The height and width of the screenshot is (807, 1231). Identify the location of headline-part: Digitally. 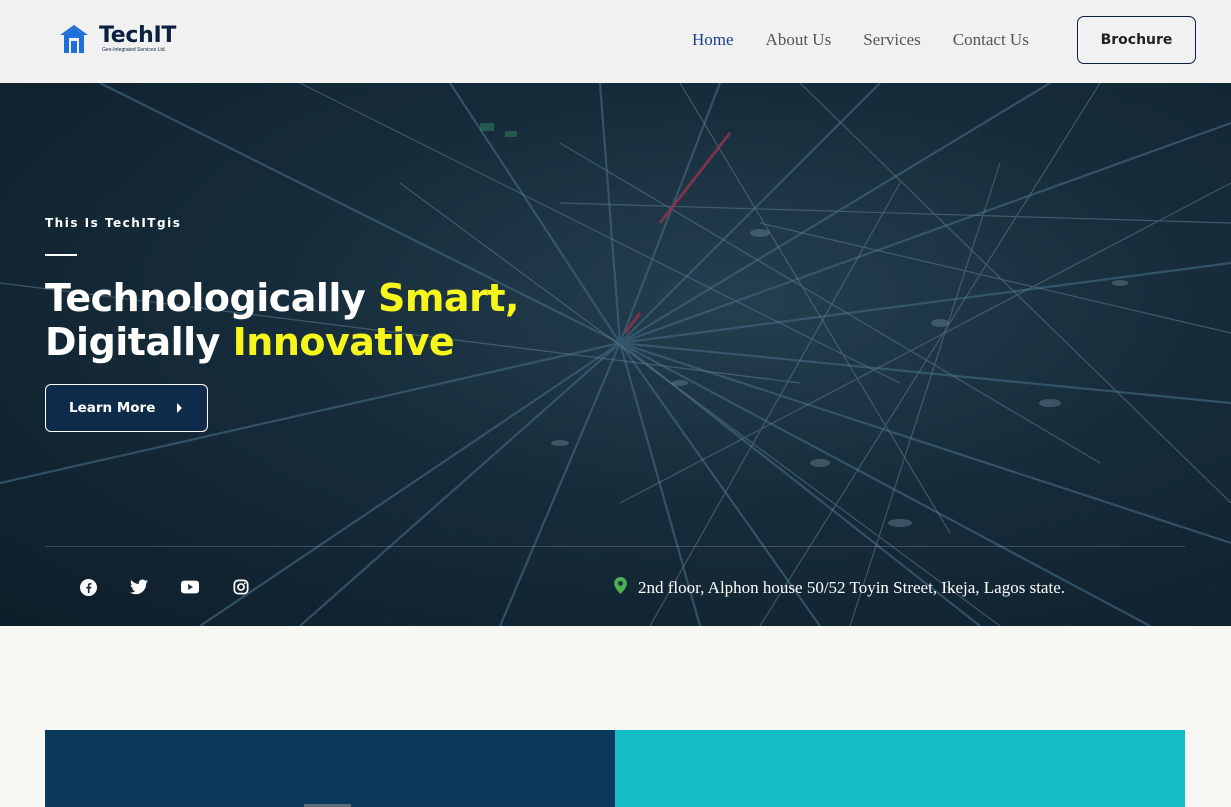
(139, 342).